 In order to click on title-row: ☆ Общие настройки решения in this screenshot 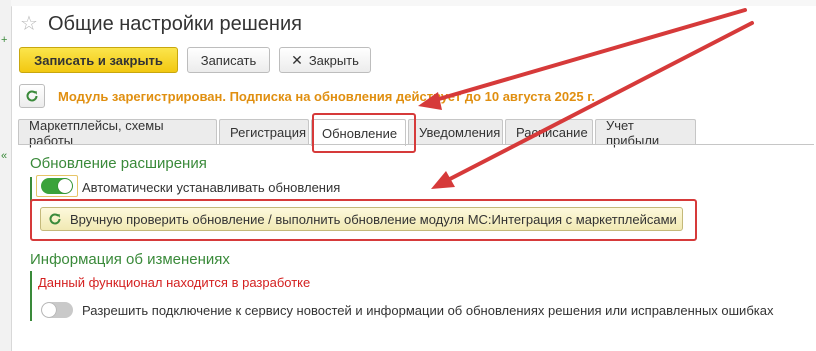, I will do `click(161, 24)`.